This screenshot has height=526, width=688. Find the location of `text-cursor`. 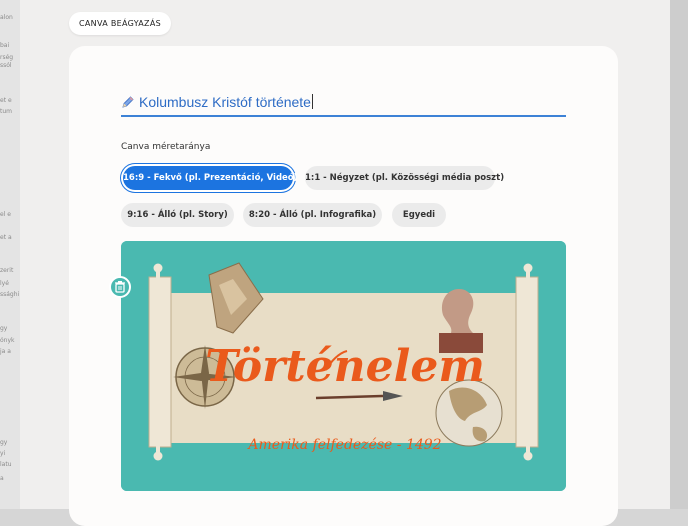

text-cursor is located at coordinates (312, 101).